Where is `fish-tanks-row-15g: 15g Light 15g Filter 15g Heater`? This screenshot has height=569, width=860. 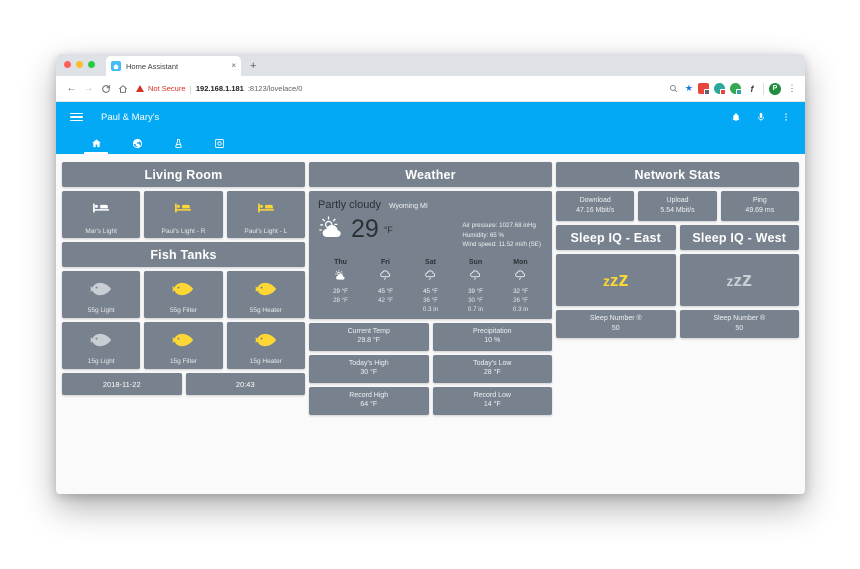 fish-tanks-row-15g: 15g Light 15g Filter 15g Heater is located at coordinates (183, 345).